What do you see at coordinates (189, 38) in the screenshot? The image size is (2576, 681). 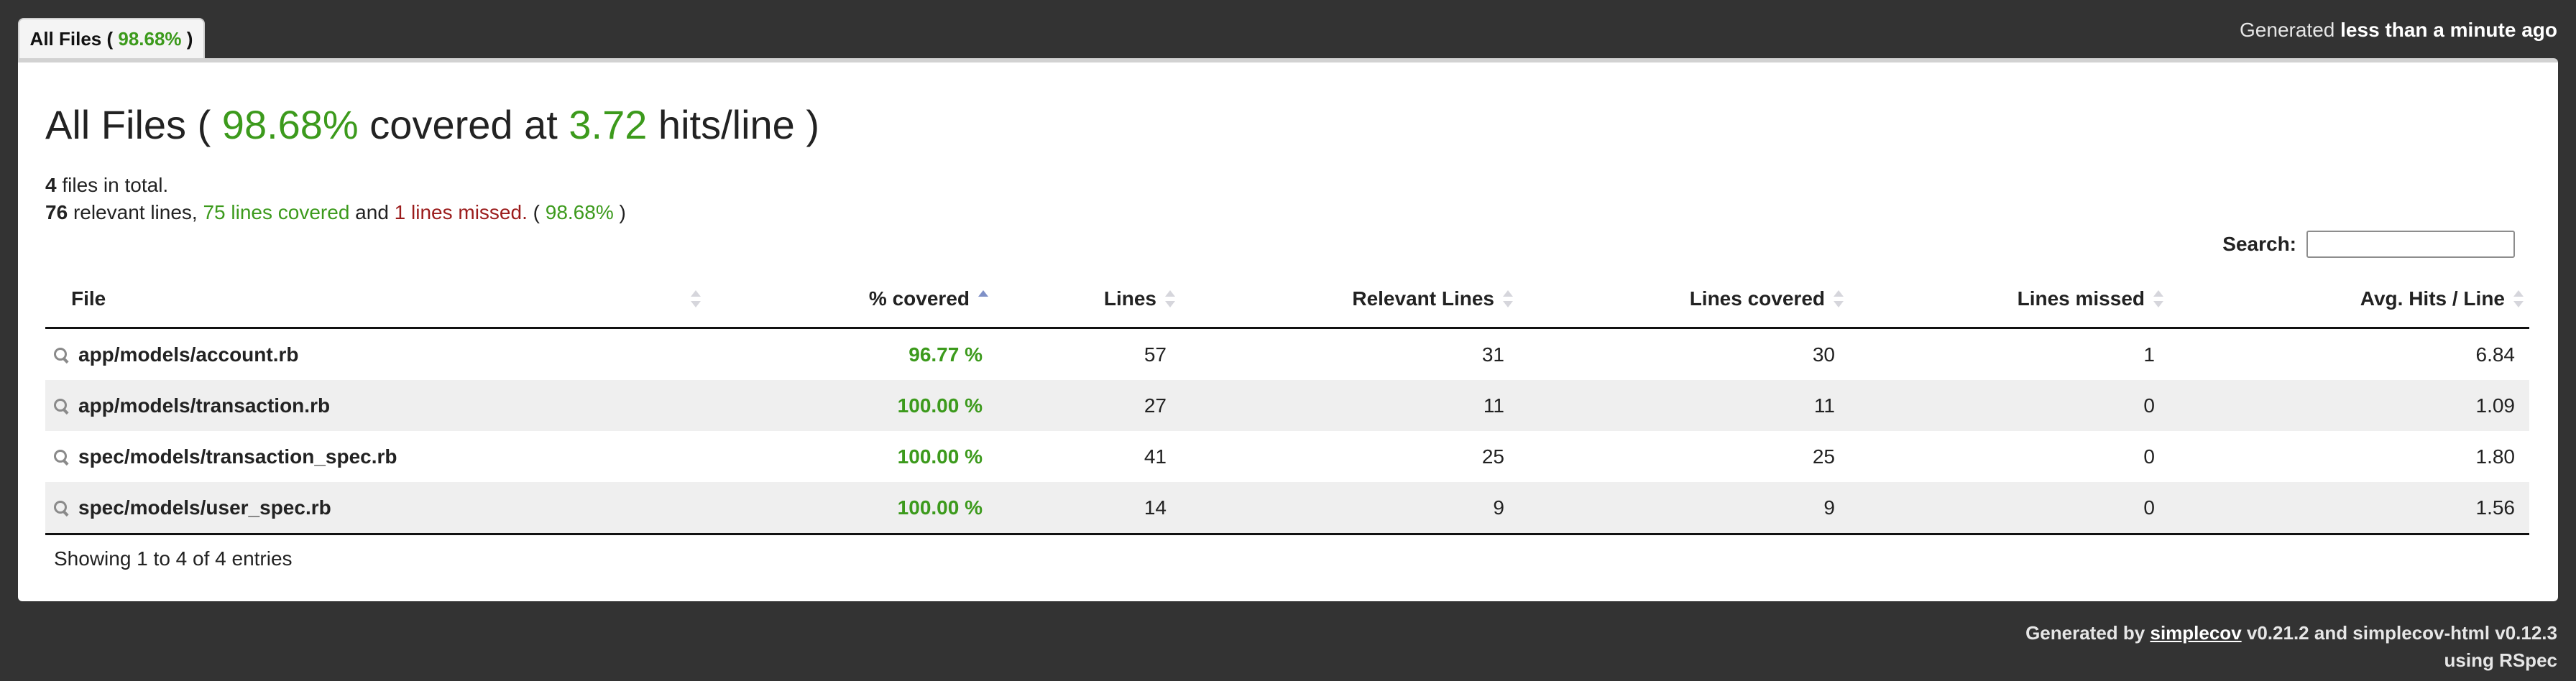 I see `tab-label-suffix: )` at bounding box center [189, 38].